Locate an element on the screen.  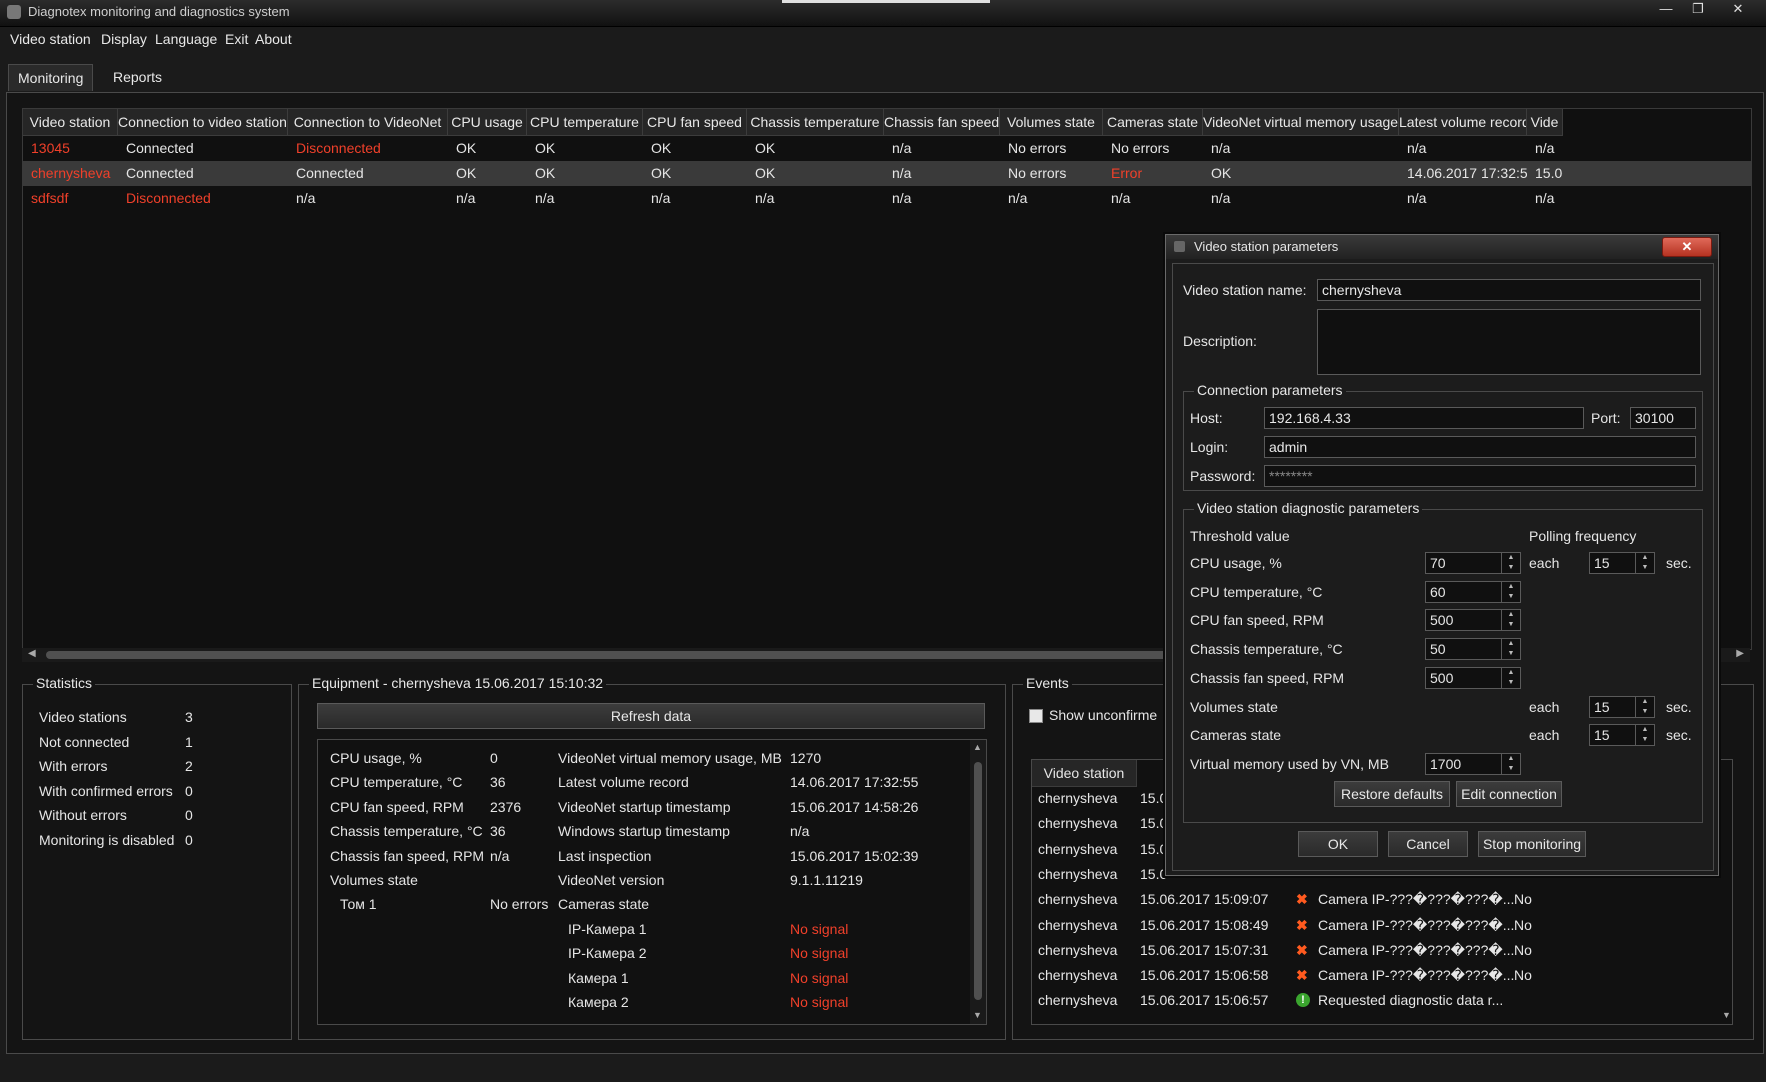
cancel-button: Cancel is located at coordinates (1428, 844).